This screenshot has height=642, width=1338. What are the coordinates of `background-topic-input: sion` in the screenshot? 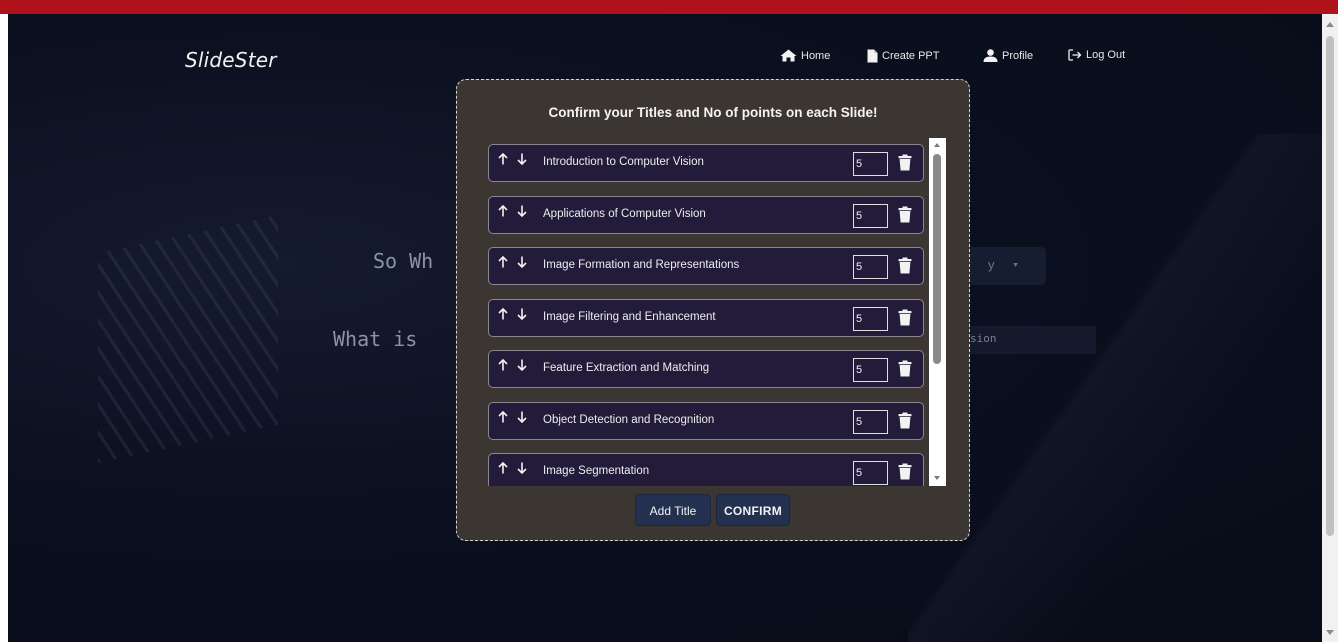 It's located at (1031, 340).